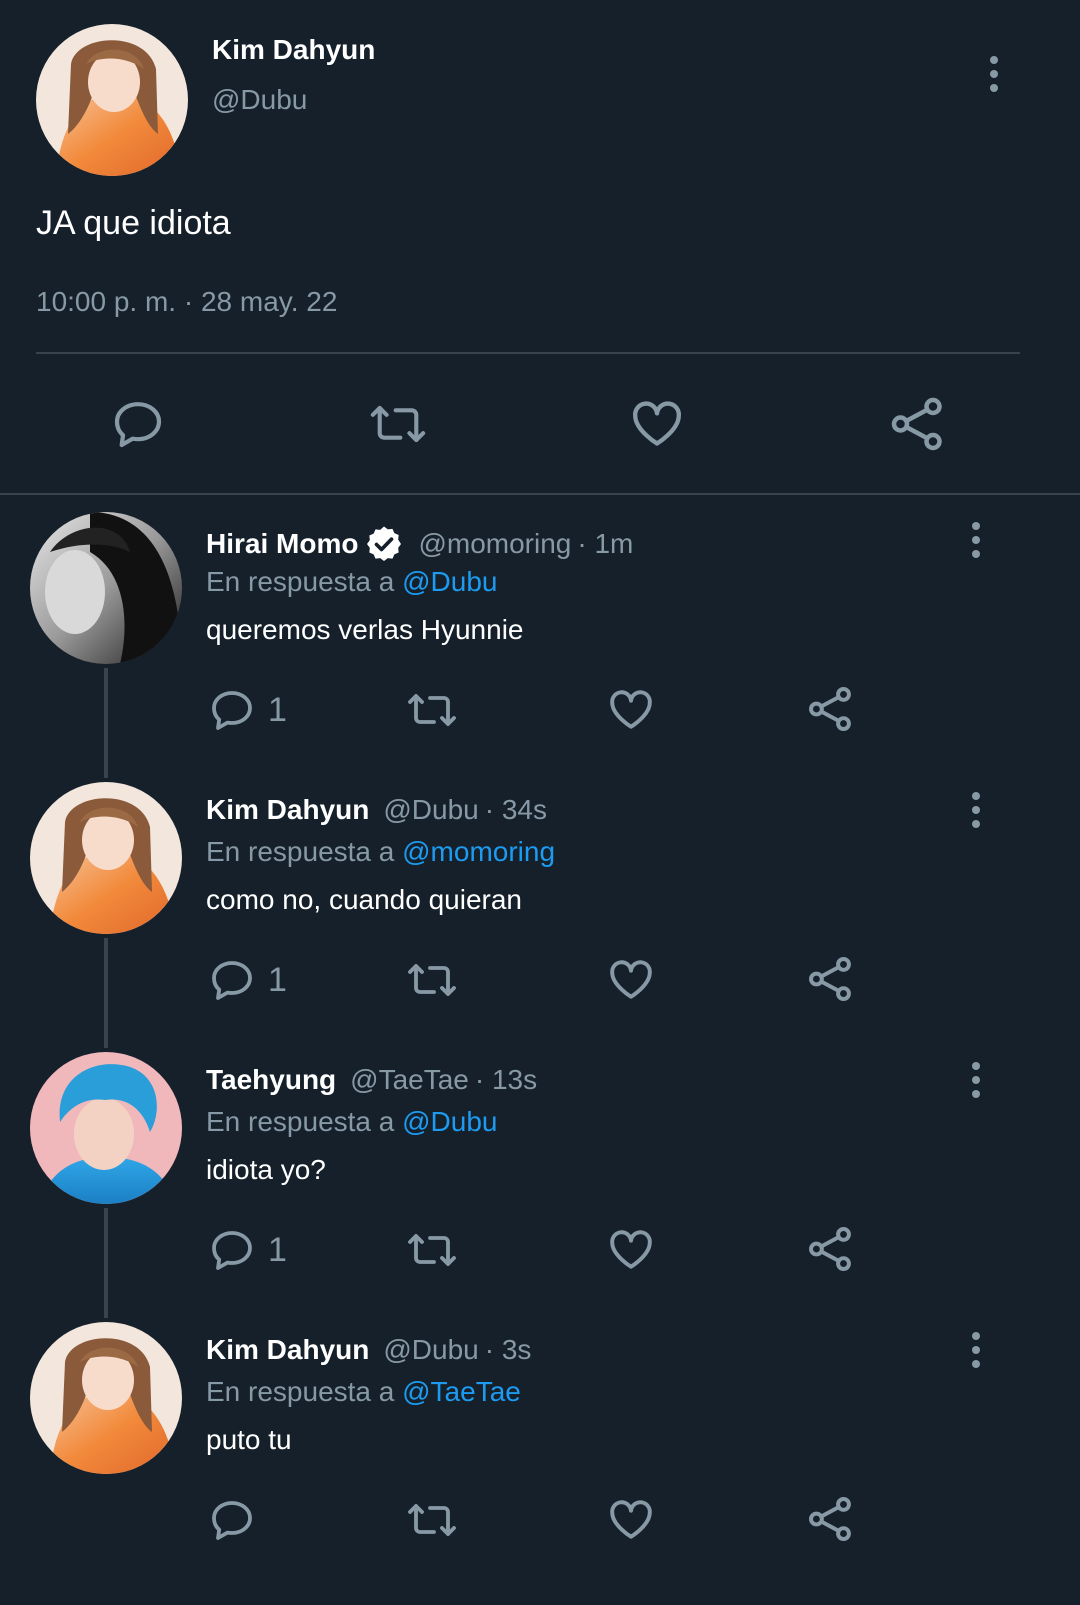 Image resolution: width=1080 pixels, height=1605 pixels. I want to click on reply-header: Taehyung @TaeTae · 13s, so click(371, 1080).